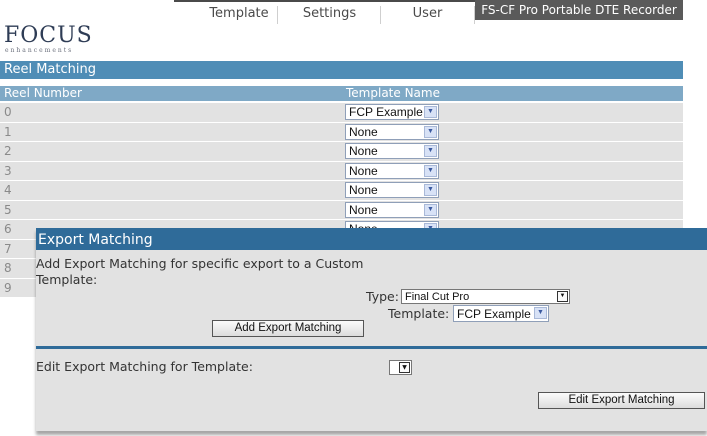  I want to click on reel-matching-header: Reel Matching, so click(341, 70).